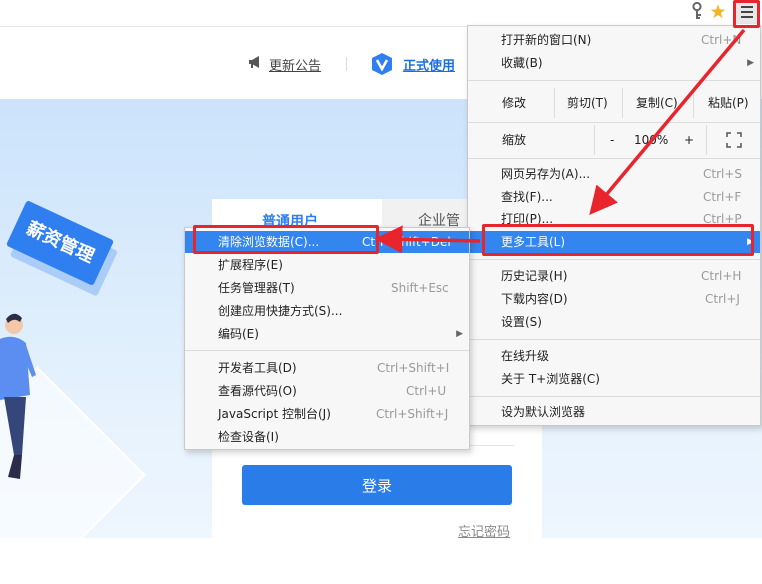 This screenshot has height=584, width=762. Describe the element at coordinates (614, 174) in the screenshot. I see `menu-item-save-as: 网页另存为(A)... Ctrl+S` at that location.